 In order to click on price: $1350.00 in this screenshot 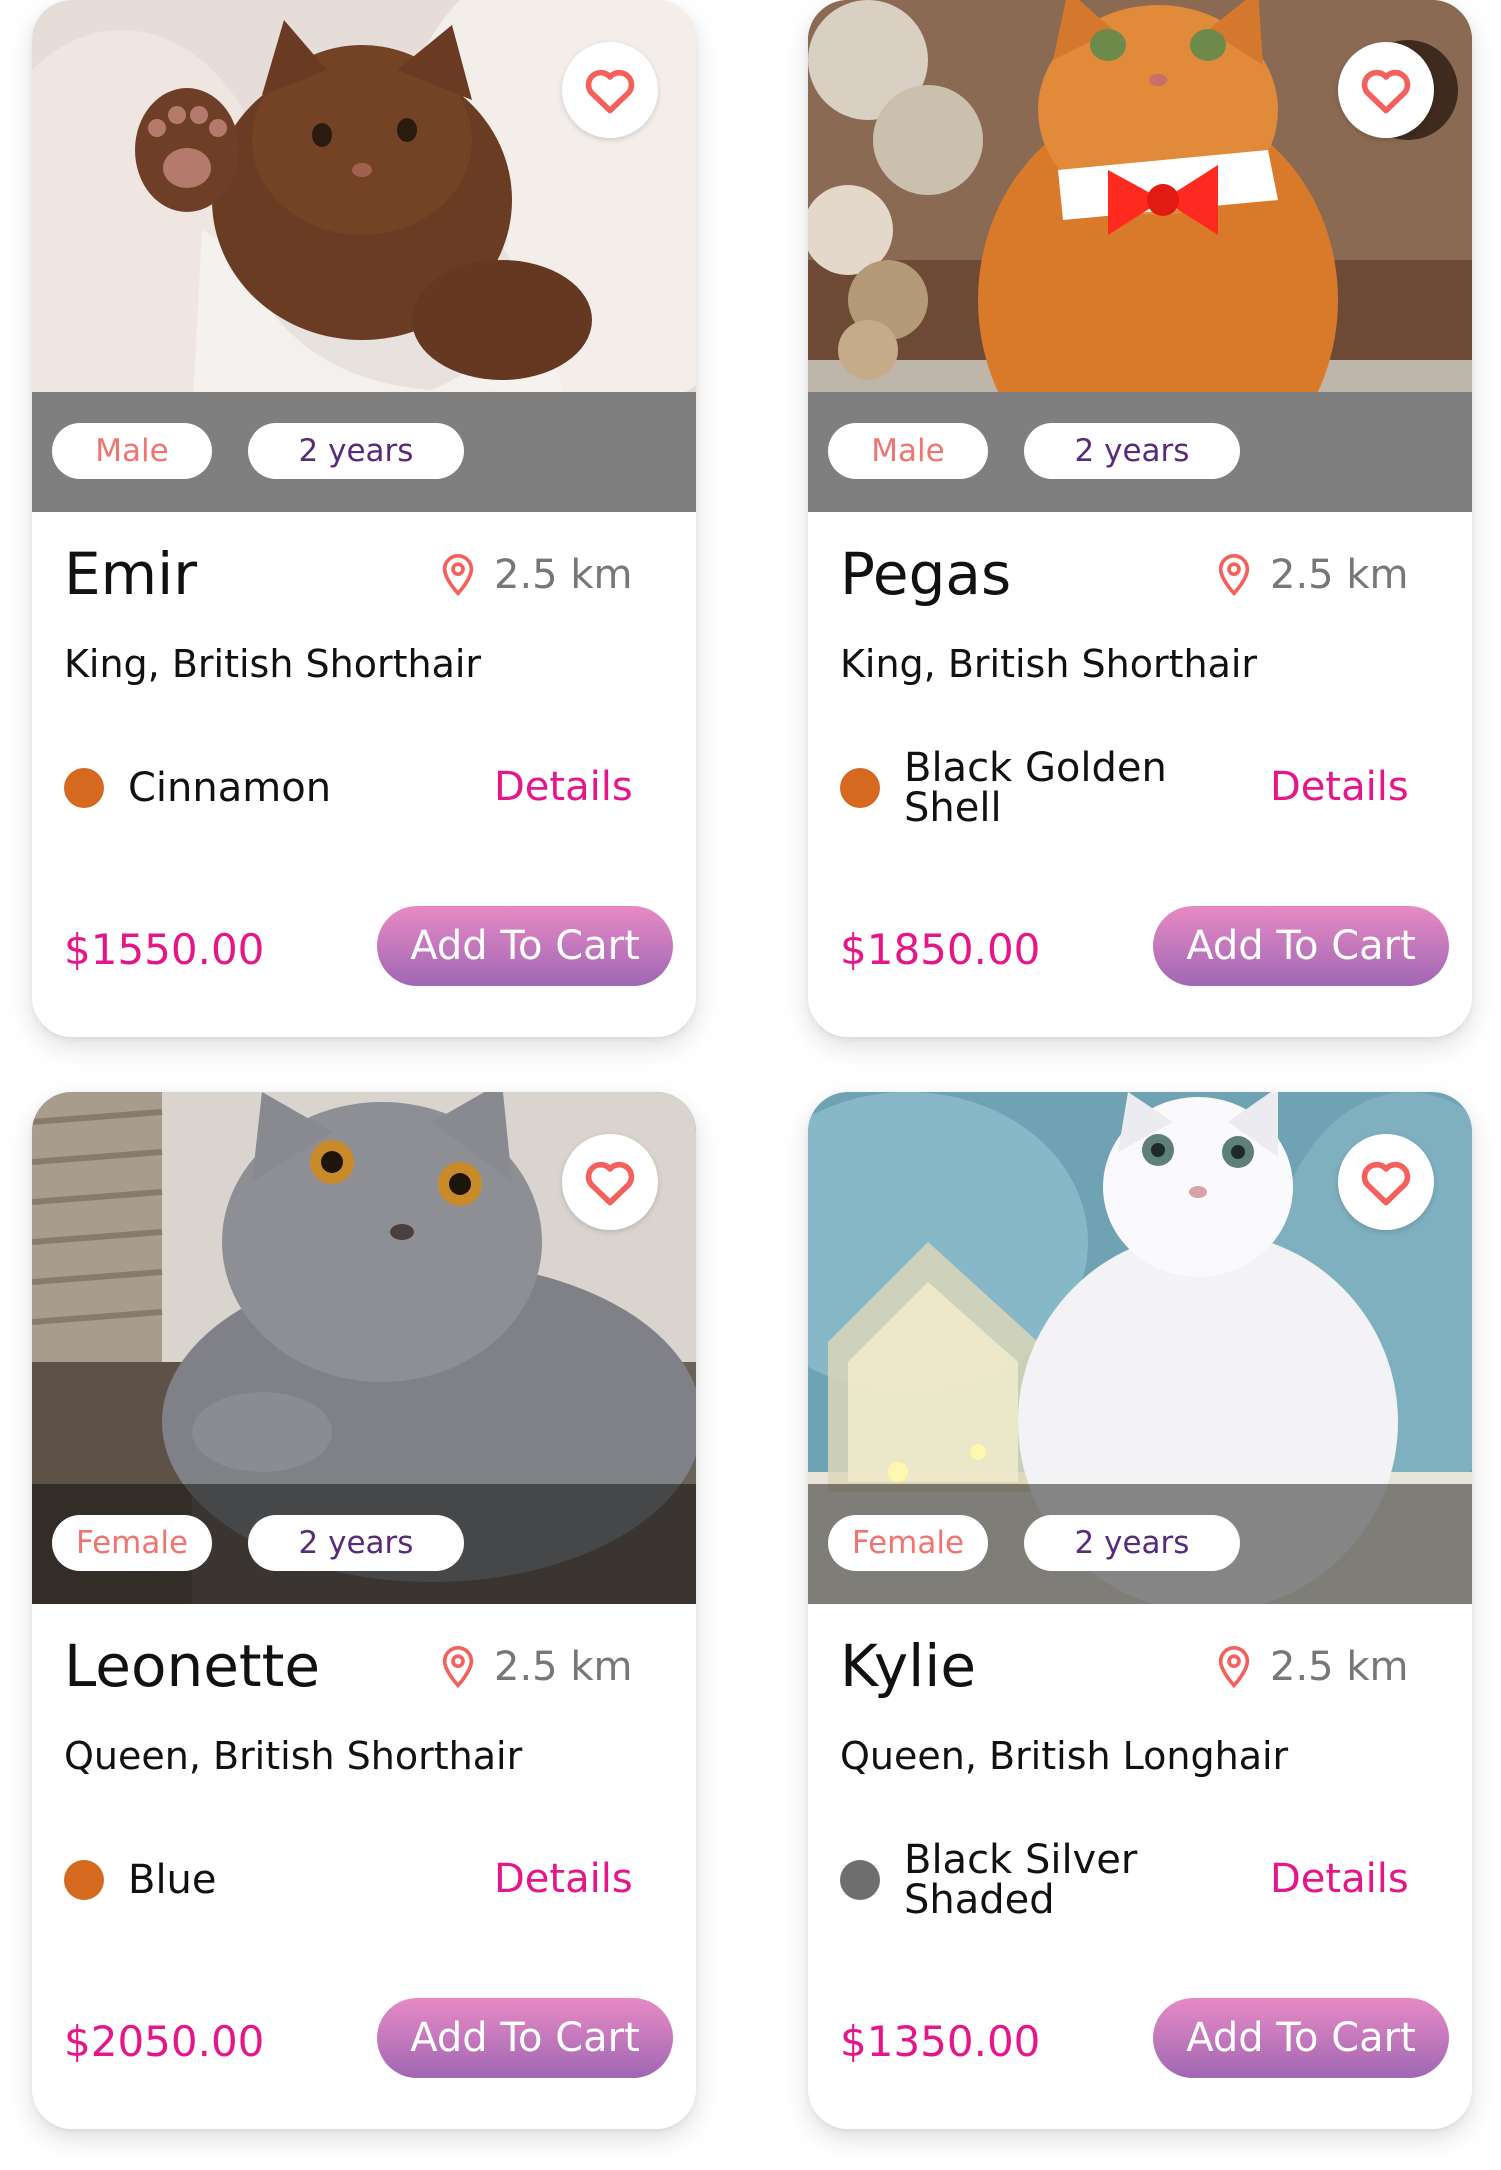, I will do `click(940, 2041)`.